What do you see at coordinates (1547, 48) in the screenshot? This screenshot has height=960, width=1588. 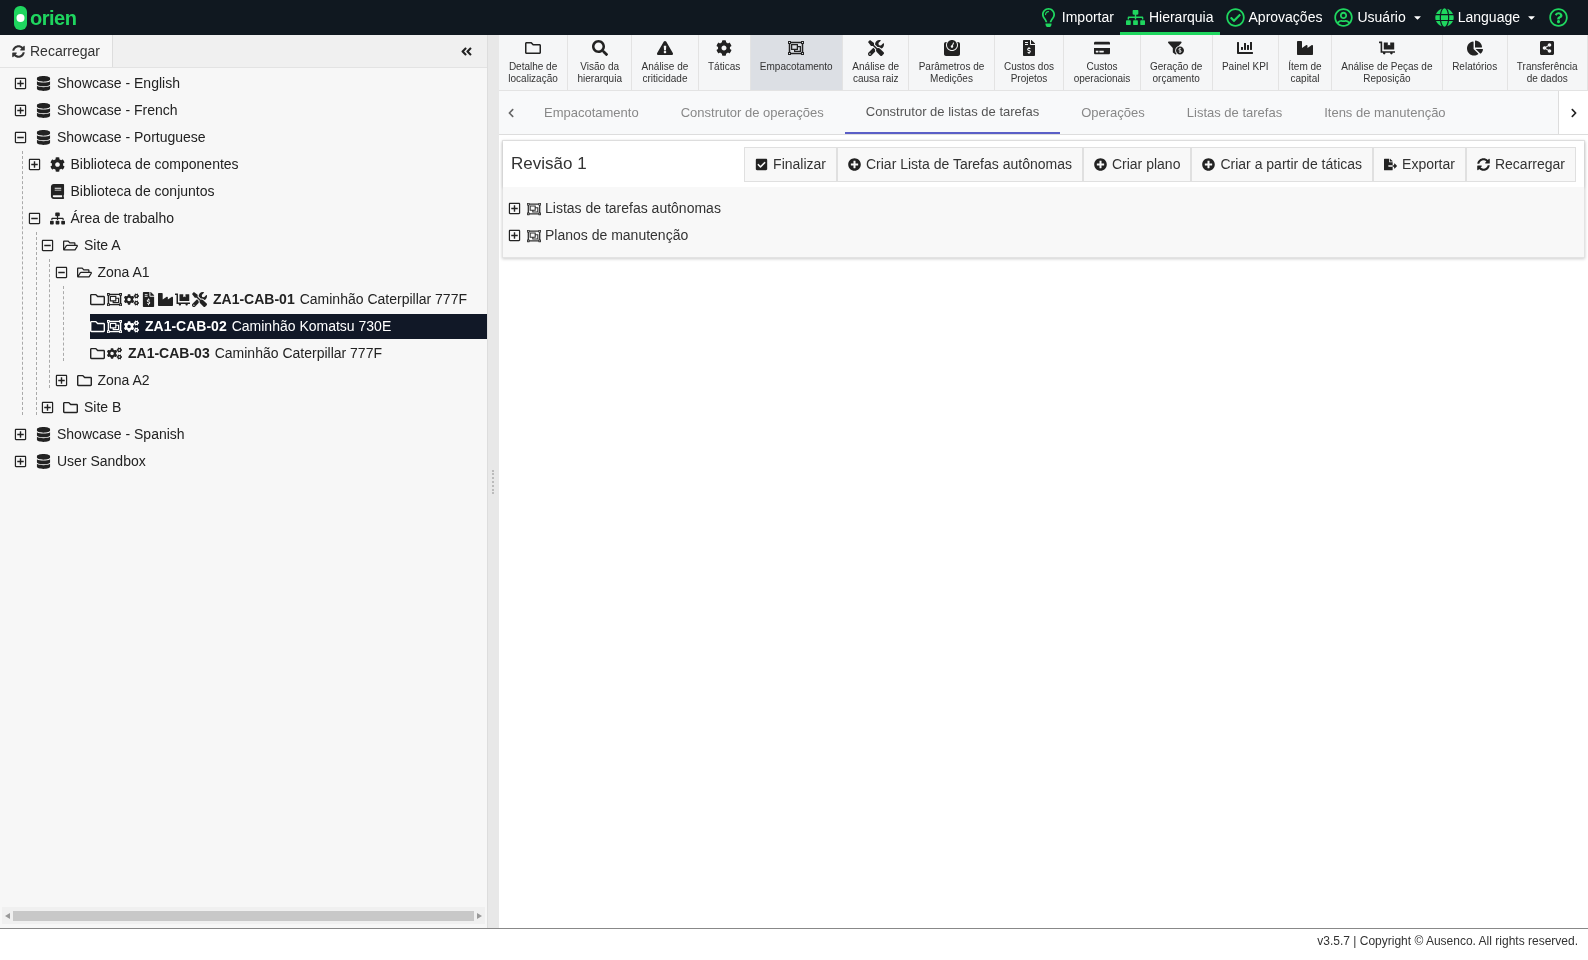 I see `share-icon` at bounding box center [1547, 48].